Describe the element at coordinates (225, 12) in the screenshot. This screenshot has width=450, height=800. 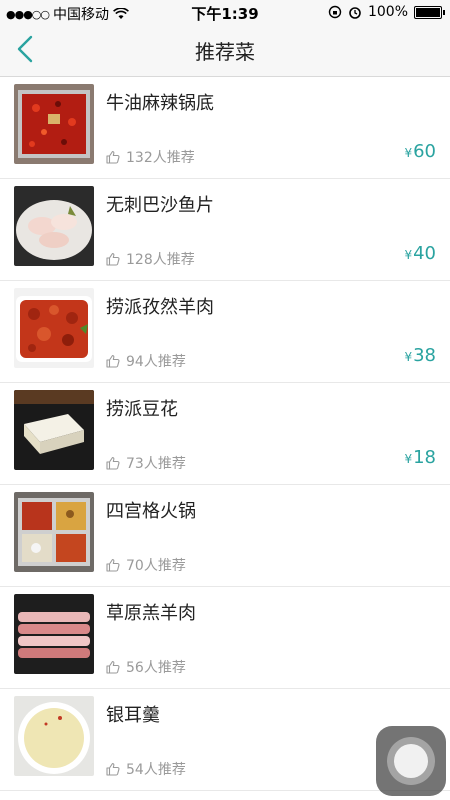
I see `status-bar: ●●●○○ 中国移动 下午1:39 100%` at that location.